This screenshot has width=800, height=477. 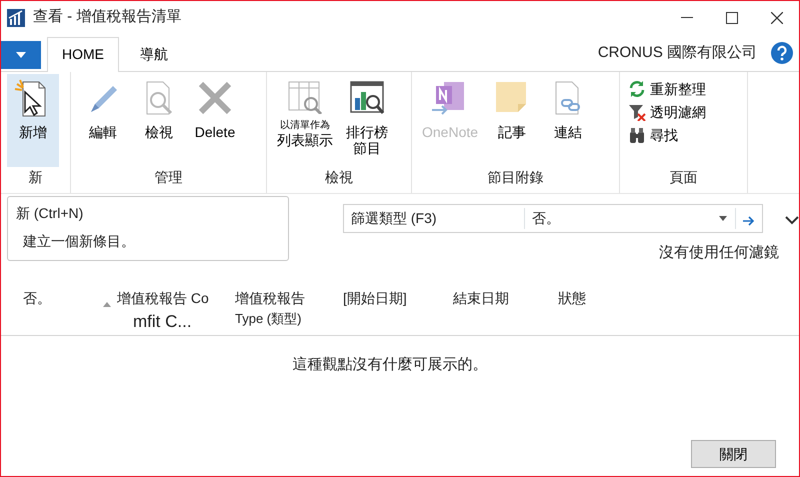 What do you see at coordinates (683, 89) in the screenshot?
I see `ribbon-button: 重新整理` at bounding box center [683, 89].